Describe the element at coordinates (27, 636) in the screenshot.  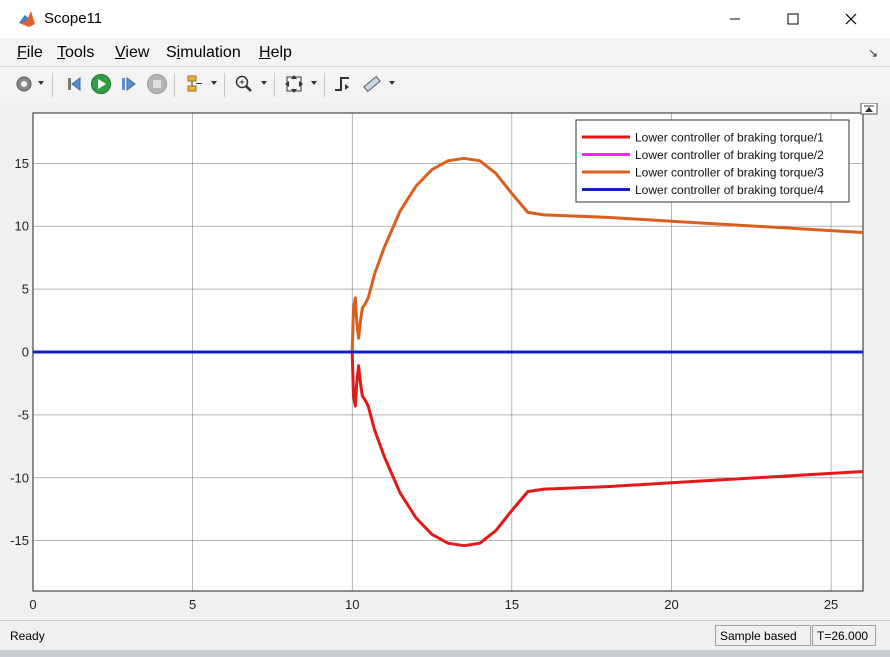
I see `status-ready: Ready` at that location.